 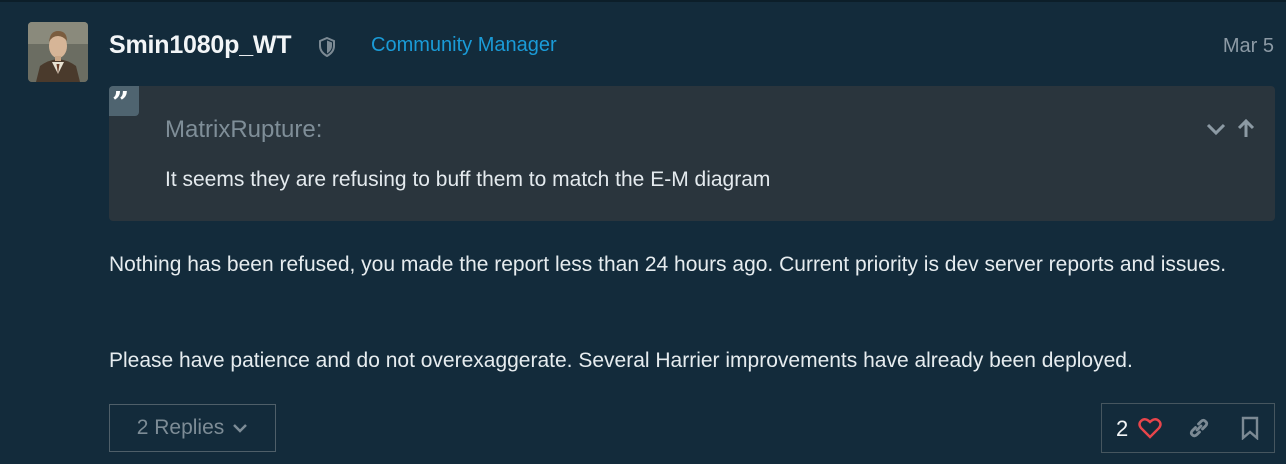 I want to click on post-actions: 2, so click(x=1188, y=428).